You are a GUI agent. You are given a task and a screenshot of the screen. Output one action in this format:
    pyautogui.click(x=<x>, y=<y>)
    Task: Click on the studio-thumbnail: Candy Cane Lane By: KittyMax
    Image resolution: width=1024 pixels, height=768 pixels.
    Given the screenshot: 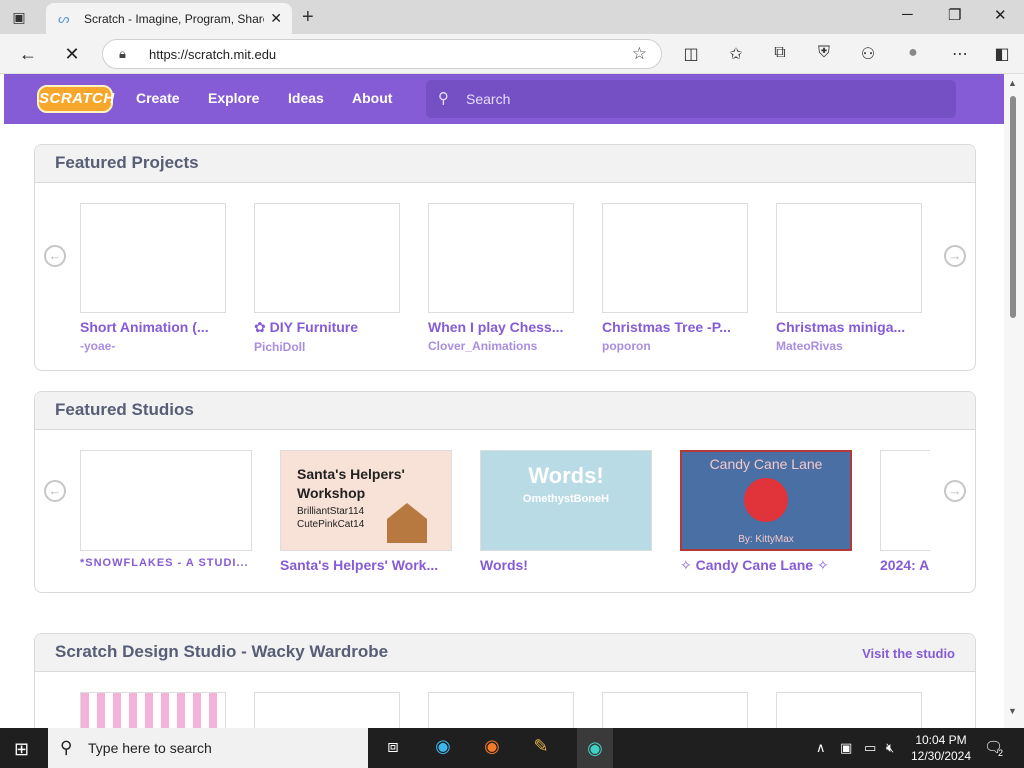 What is the action you would take?
    pyautogui.click(x=766, y=500)
    